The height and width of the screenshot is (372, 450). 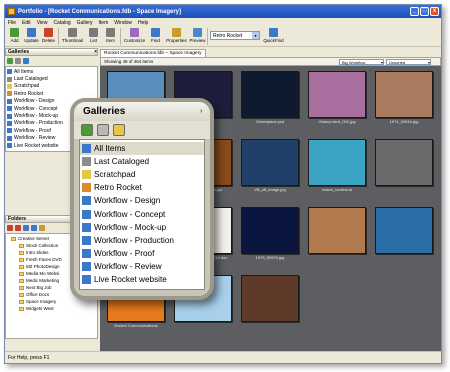 I want to click on folder-item-label: MZ PhotoDesign, so click(x=43, y=266).